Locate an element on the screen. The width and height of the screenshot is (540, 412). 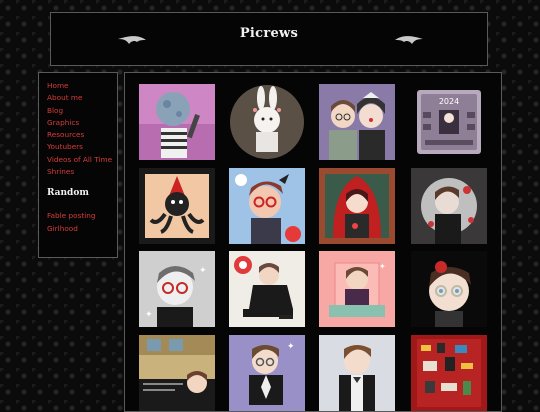
picrew-thumbnail: ✦ ✦ is located at coordinates (177, 289).